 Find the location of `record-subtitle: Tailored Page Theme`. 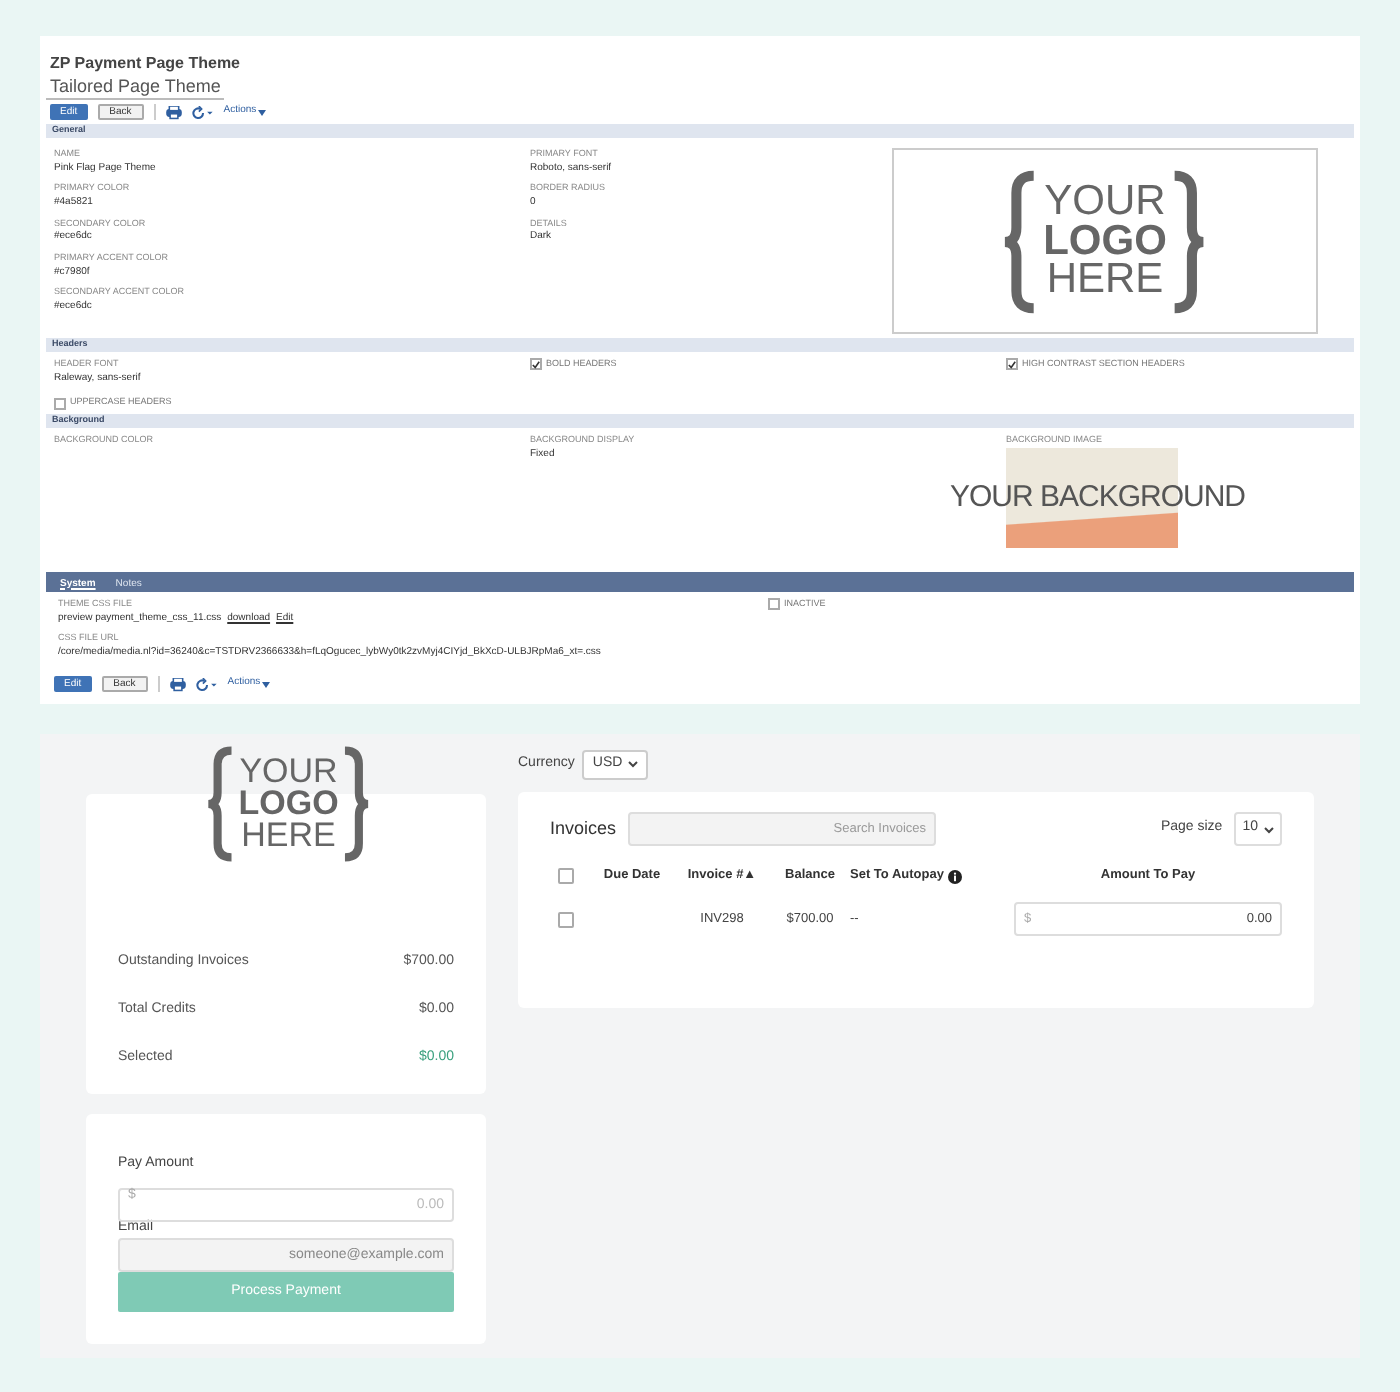

record-subtitle: Tailored Page Theme is located at coordinates (135, 88).